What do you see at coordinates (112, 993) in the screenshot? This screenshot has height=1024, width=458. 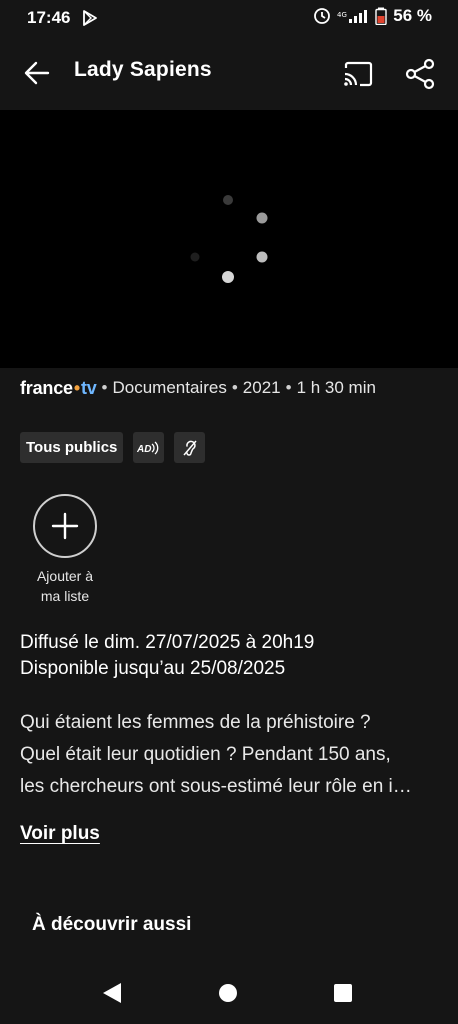 I see `nav-back-icon` at bounding box center [112, 993].